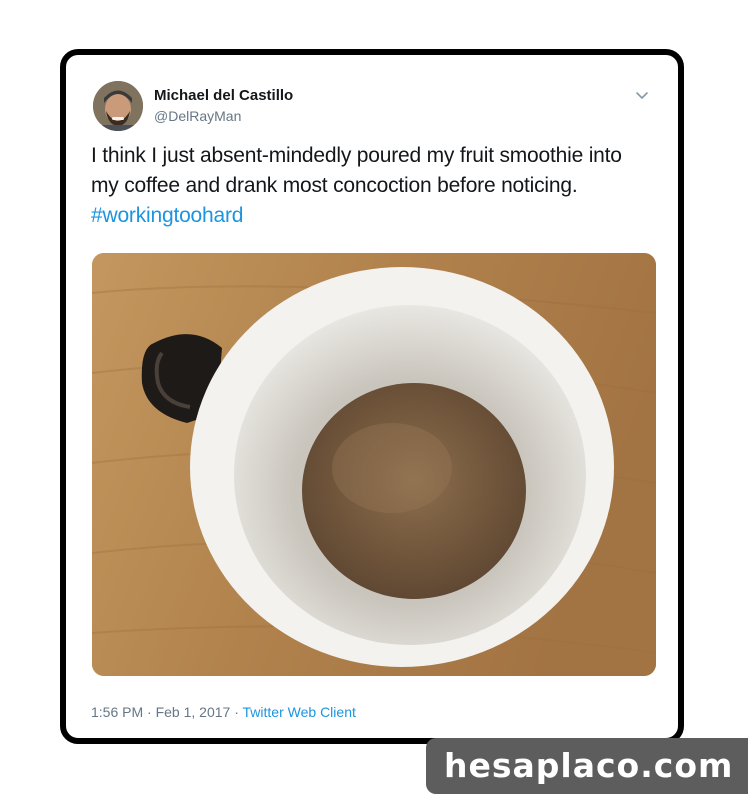  I want to click on author-avatar, so click(118, 106).